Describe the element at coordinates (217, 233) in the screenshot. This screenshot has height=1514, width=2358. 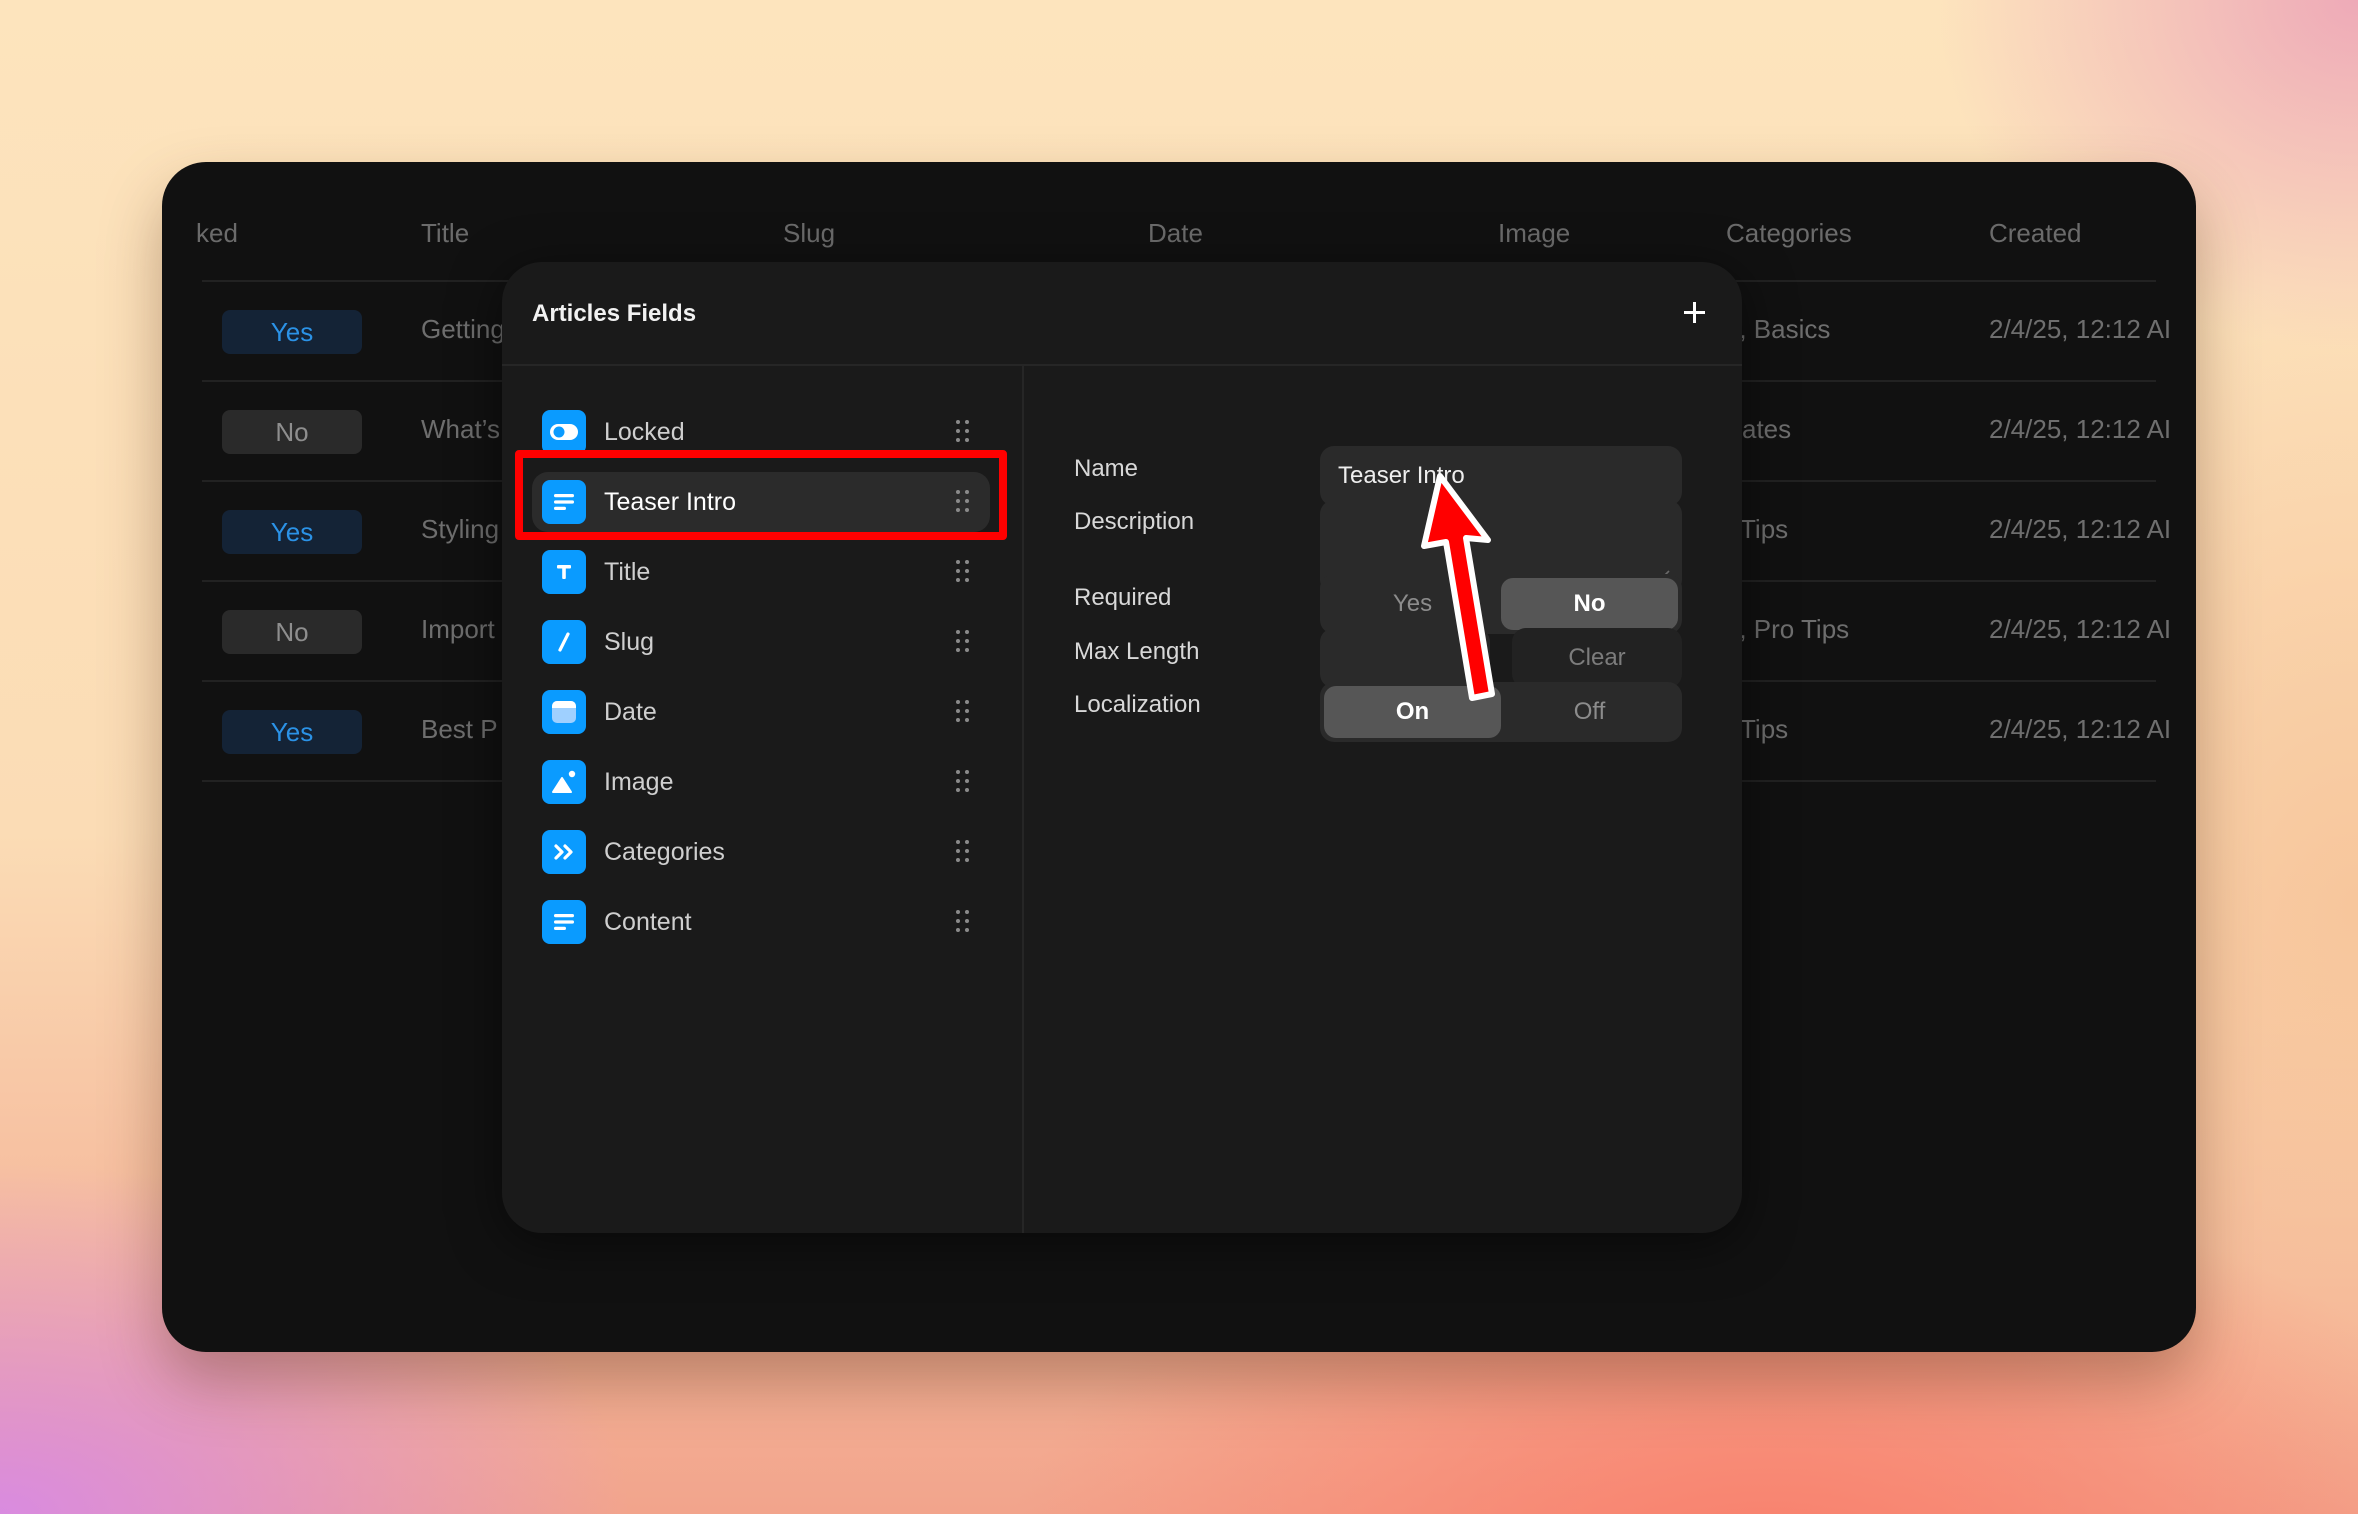
I see `column-header-locked: ked` at that location.